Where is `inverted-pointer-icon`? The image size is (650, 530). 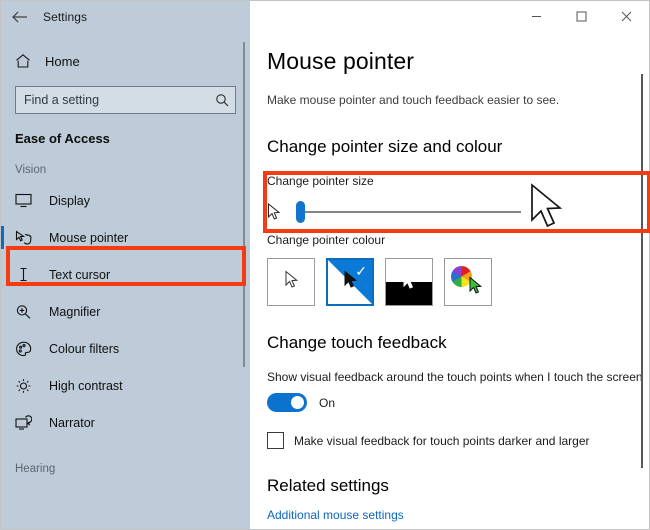 inverted-pointer-icon is located at coordinates (409, 283).